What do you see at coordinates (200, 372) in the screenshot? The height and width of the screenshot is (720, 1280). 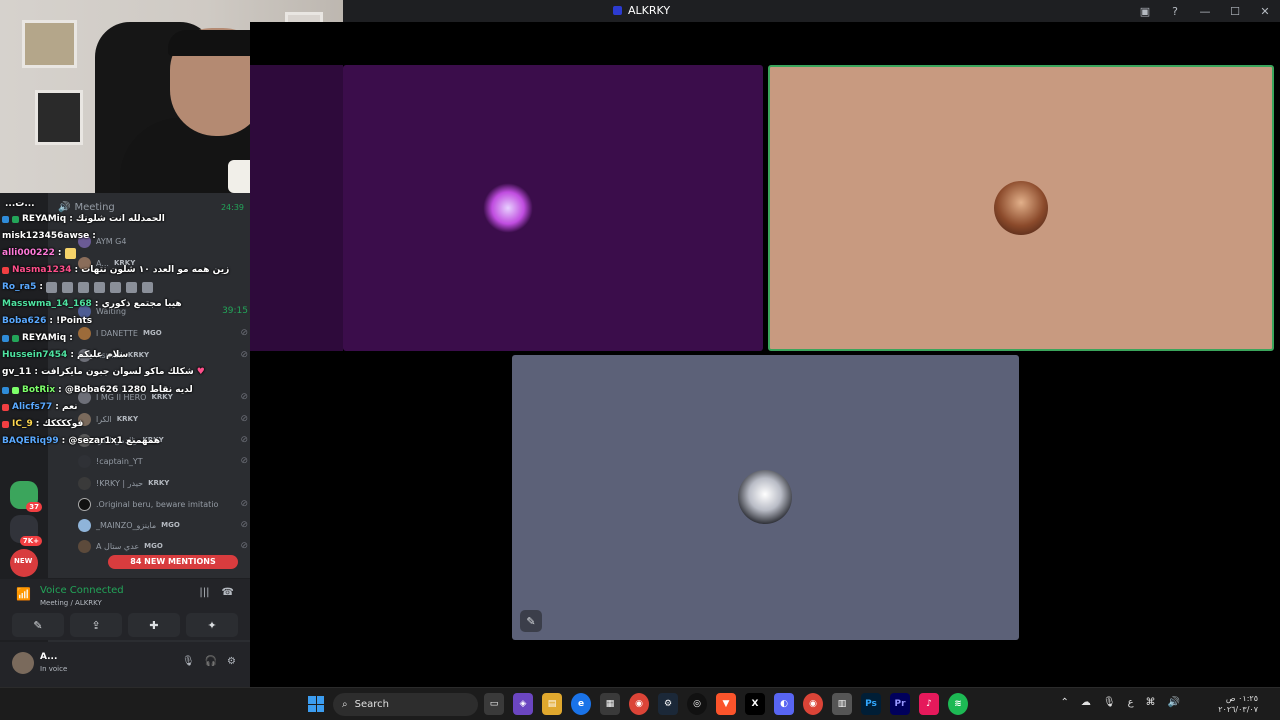 I see `heart-icon: ♥` at bounding box center [200, 372].